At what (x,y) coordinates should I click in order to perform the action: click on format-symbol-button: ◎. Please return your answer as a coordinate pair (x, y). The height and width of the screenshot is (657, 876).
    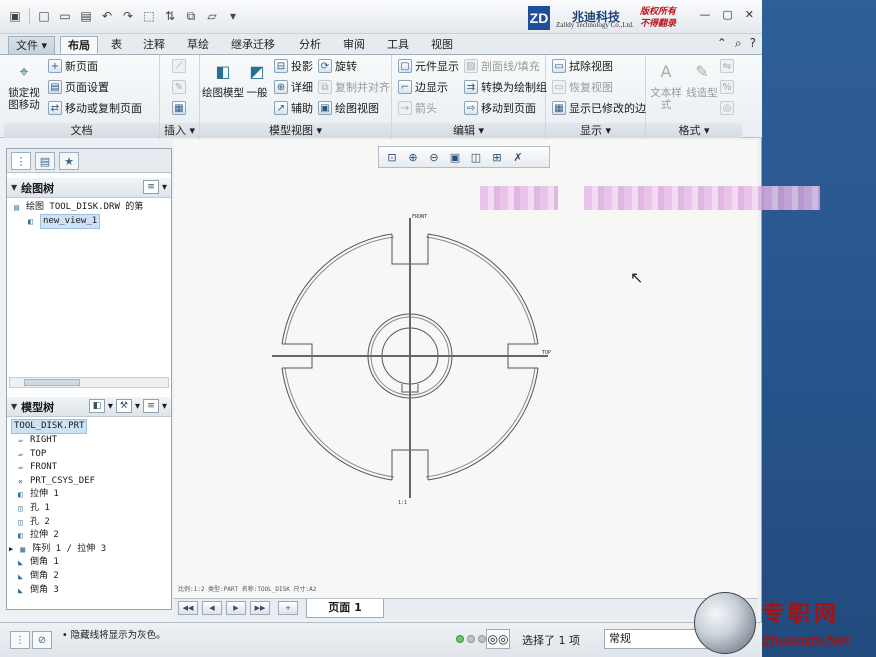
    Looking at the image, I should click on (727, 108).